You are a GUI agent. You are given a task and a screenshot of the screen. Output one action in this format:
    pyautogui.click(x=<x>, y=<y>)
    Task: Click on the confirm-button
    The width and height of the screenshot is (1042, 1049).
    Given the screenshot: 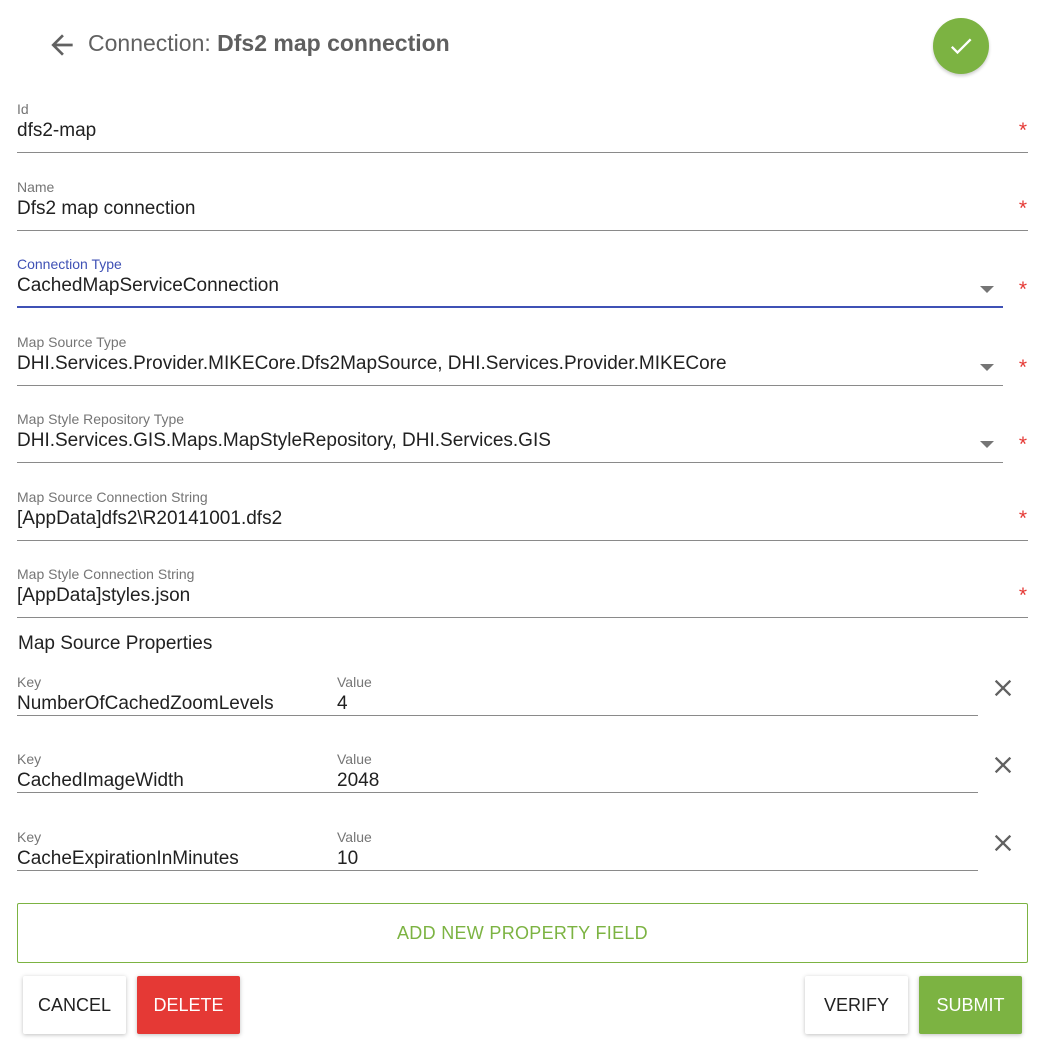 What is the action you would take?
    pyautogui.click(x=961, y=46)
    